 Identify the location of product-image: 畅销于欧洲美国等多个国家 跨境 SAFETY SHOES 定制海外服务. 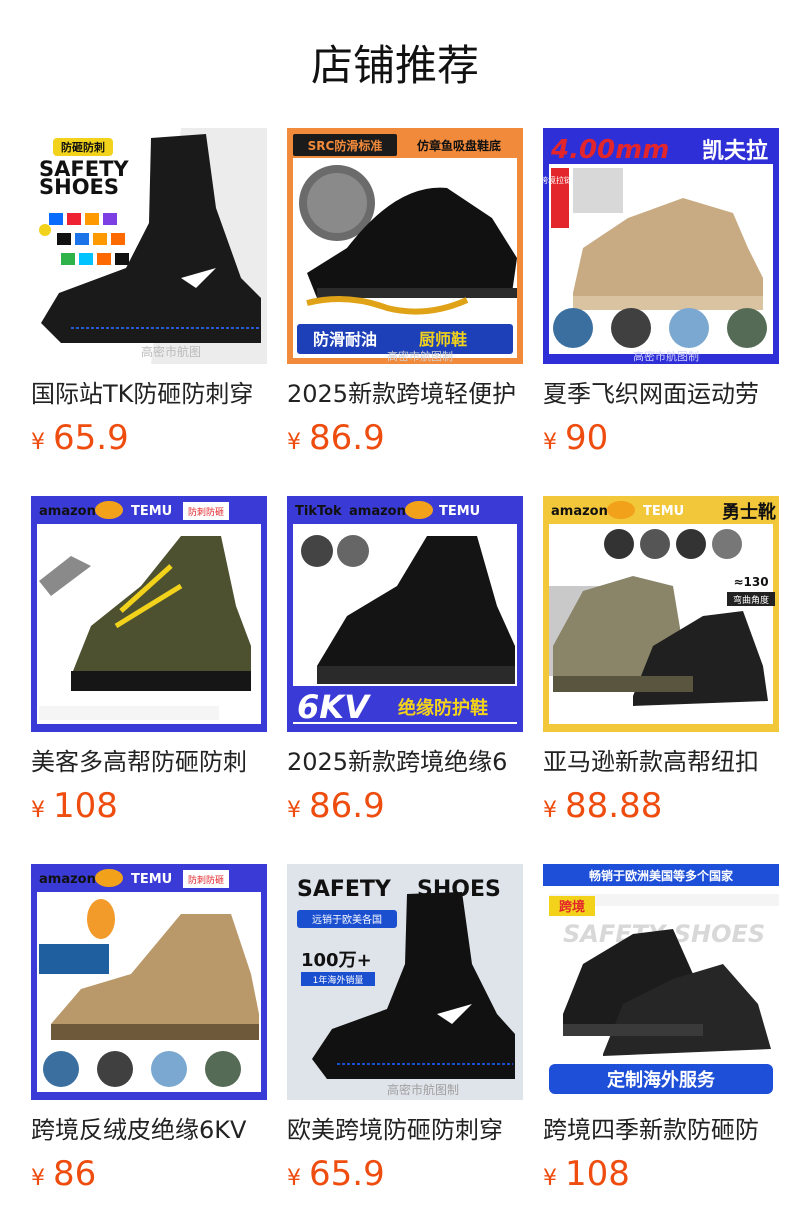
(661, 982).